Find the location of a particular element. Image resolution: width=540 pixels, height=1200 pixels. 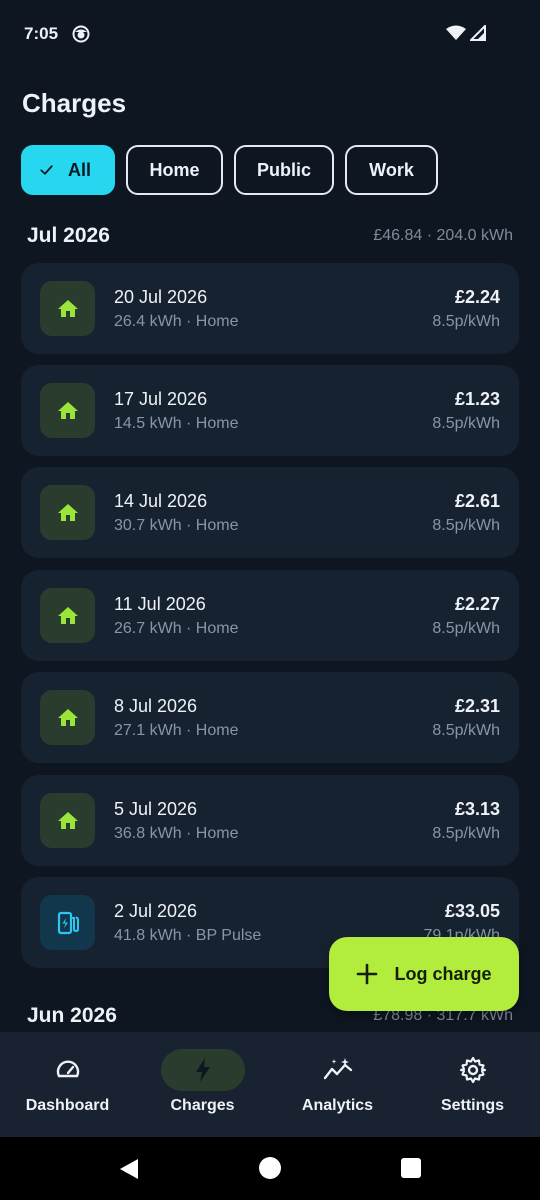

charge-date: 17 Jul 2026 is located at coordinates (161, 399).